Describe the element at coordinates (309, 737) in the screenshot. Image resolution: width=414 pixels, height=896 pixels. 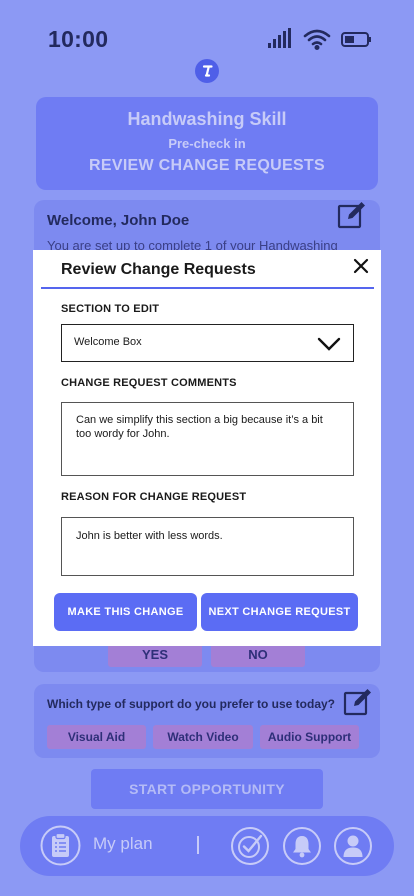
I see `support-option-audio-support: Audio Support` at that location.